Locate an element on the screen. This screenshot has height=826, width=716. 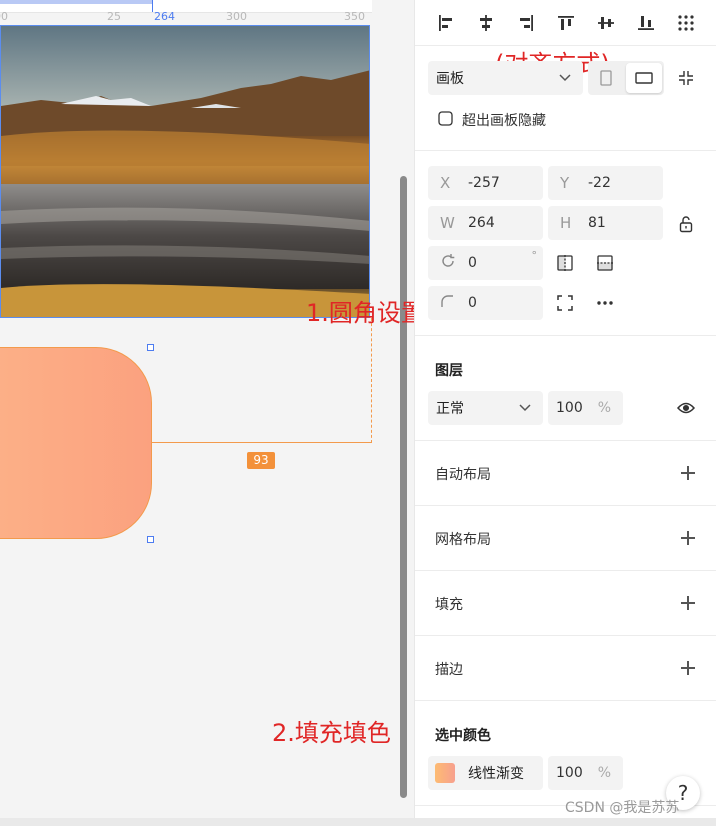
frame-preset-select: 画板 is located at coordinates (505, 78).